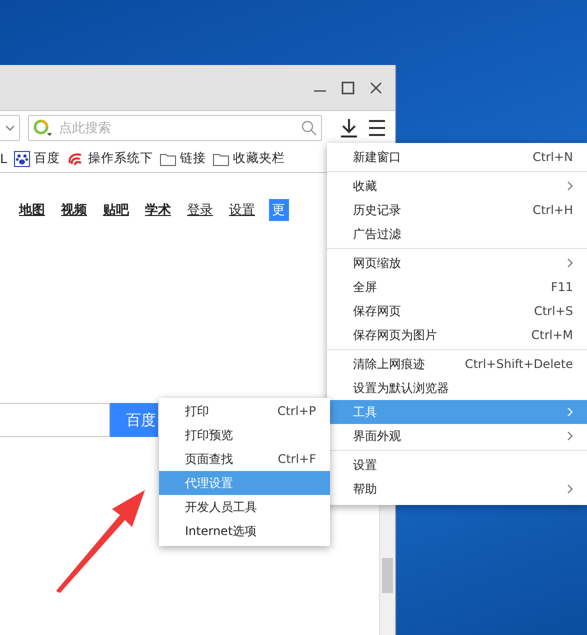 The image size is (587, 635). What do you see at coordinates (43, 128) in the screenshot?
I see `search-engine-icon` at bounding box center [43, 128].